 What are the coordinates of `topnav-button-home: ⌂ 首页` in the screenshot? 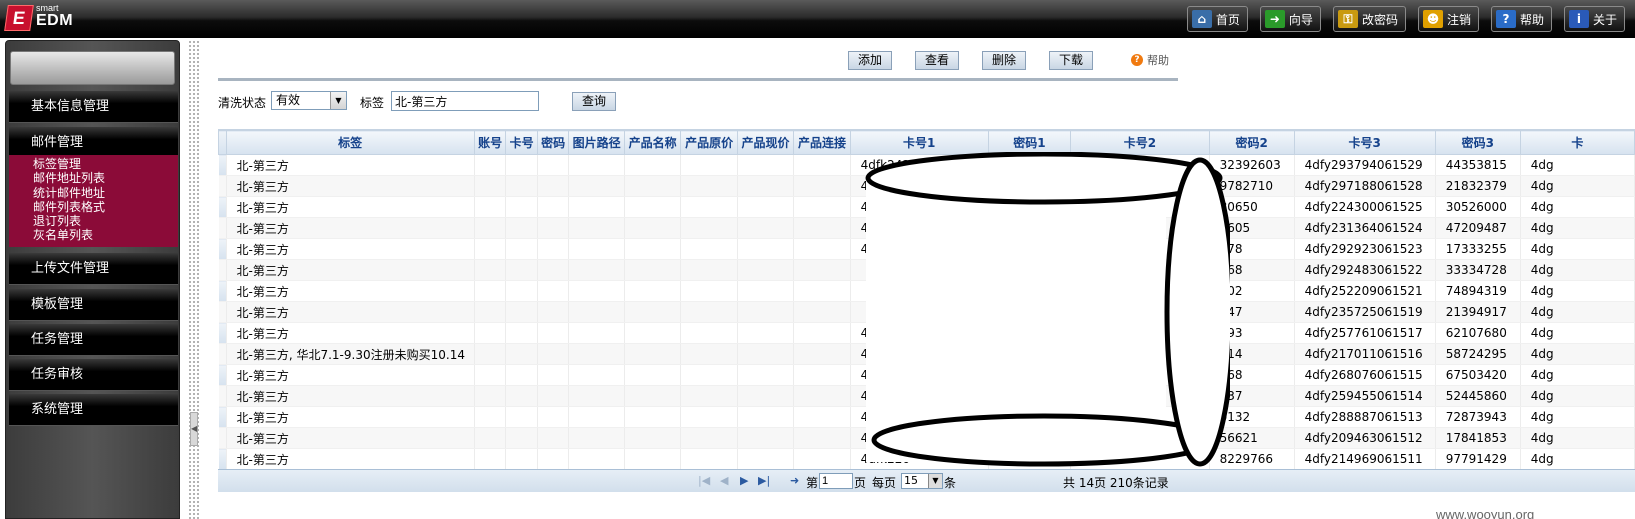 It's located at (1217, 19).